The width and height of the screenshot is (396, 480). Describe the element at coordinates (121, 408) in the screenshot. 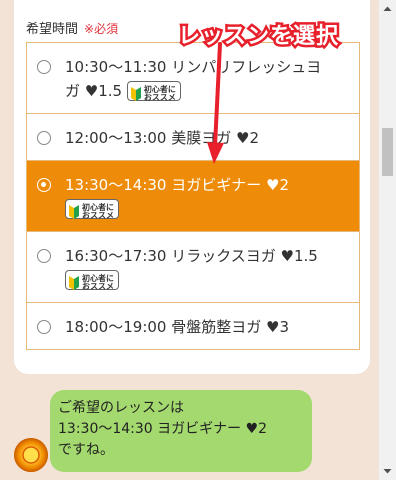

I see `bubble-line-1: ご希望のレッスンは` at that location.